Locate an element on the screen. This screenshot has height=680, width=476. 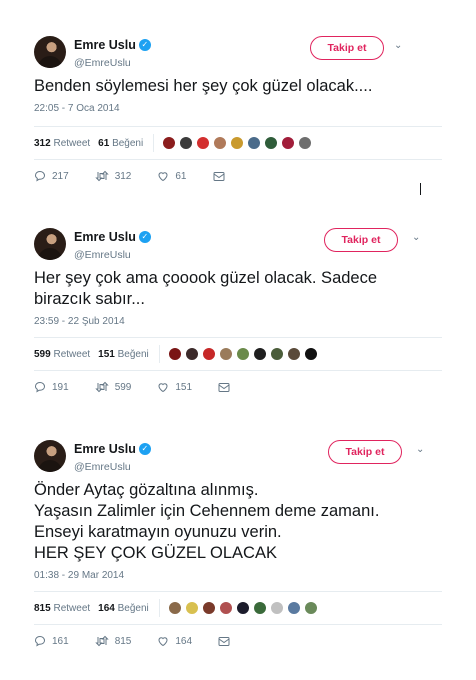
like-count-label: Beğeni is located at coordinates (133, 354).